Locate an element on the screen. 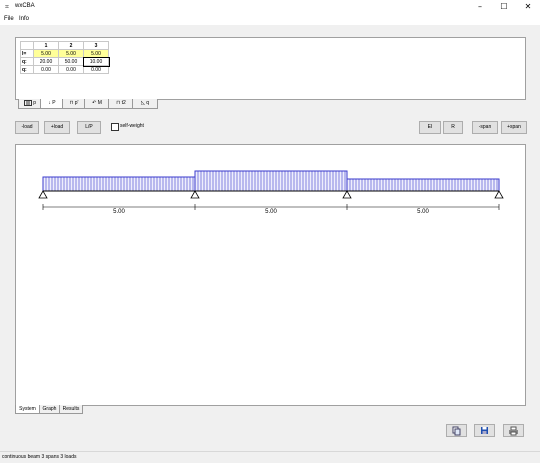 Image resolution: width=540 pixels, height=463 pixels. menu-bar: File Info is located at coordinates (270, 19).